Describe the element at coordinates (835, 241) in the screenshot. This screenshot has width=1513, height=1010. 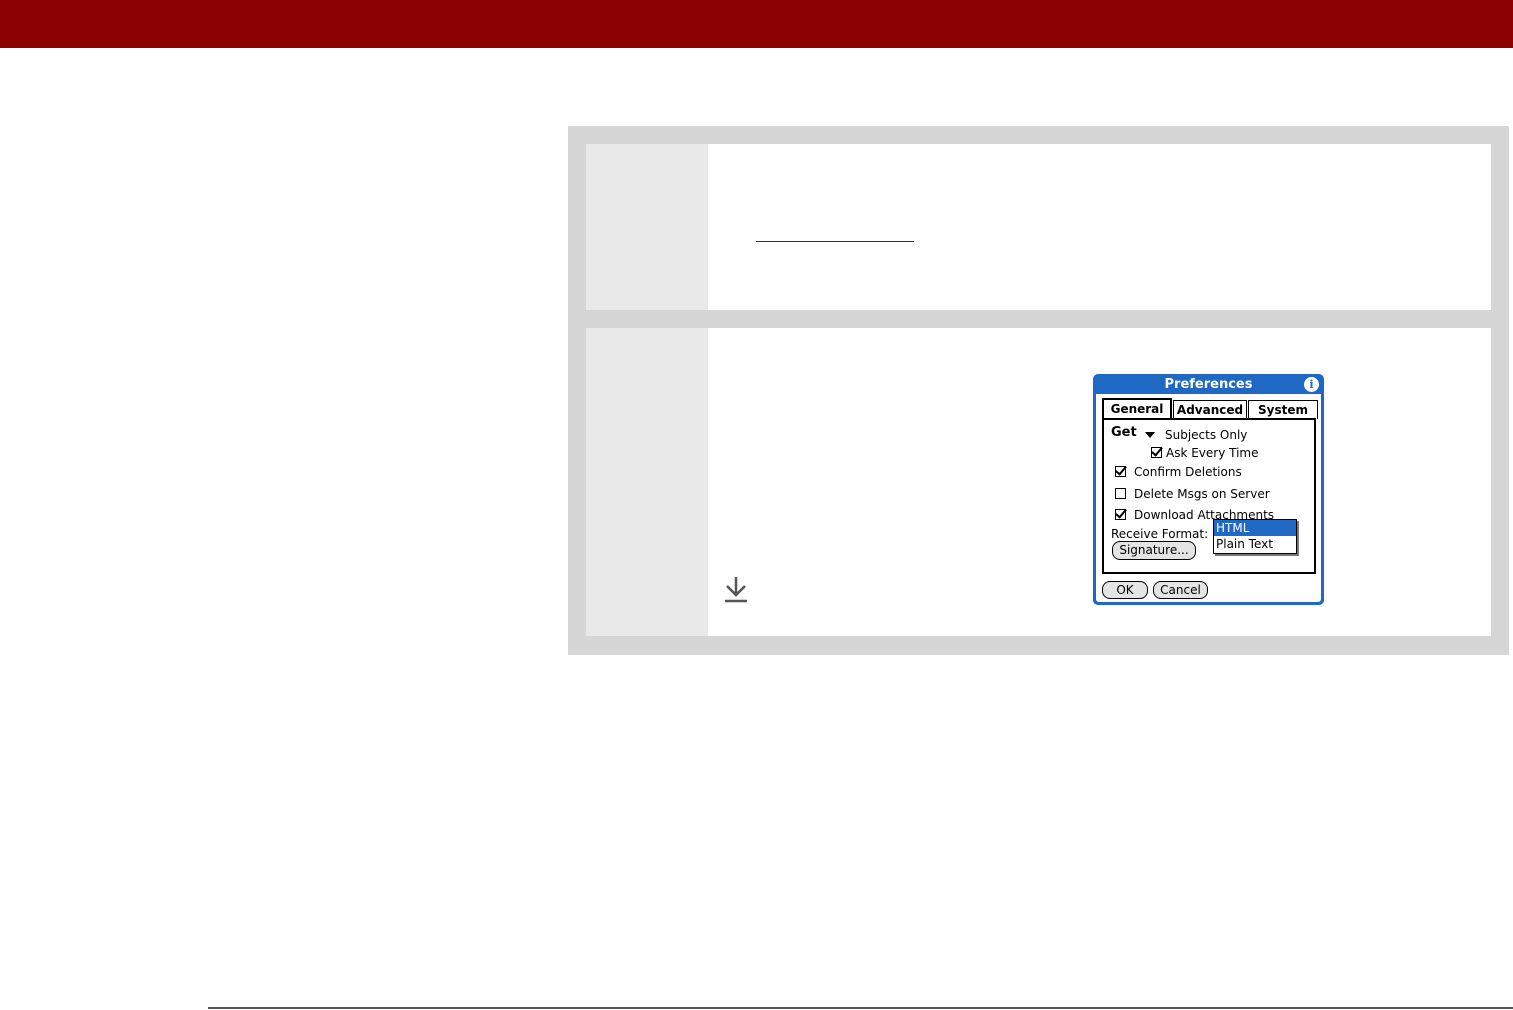
I see `hyperlink-underline` at that location.